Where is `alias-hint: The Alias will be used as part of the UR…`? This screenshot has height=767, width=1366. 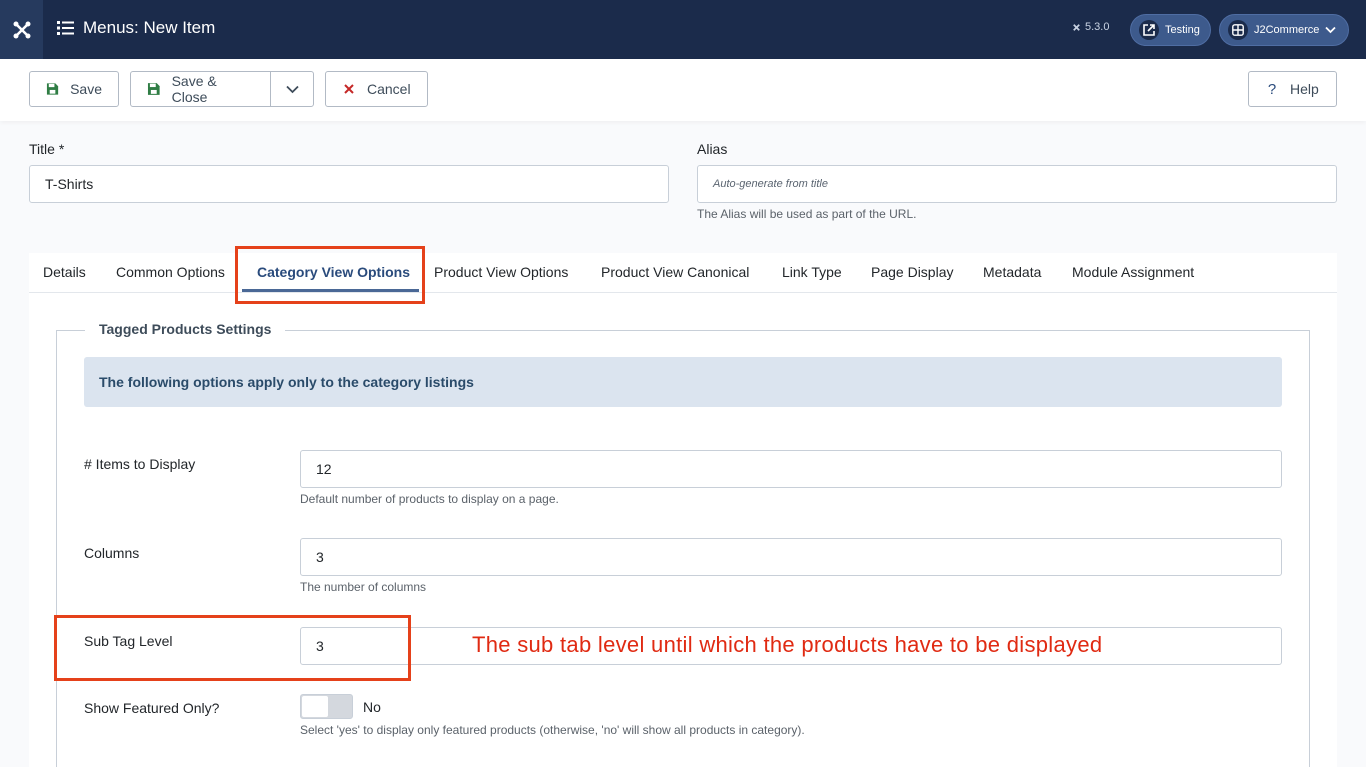 alias-hint: The Alias will be used as part of the UR… is located at coordinates (807, 214).